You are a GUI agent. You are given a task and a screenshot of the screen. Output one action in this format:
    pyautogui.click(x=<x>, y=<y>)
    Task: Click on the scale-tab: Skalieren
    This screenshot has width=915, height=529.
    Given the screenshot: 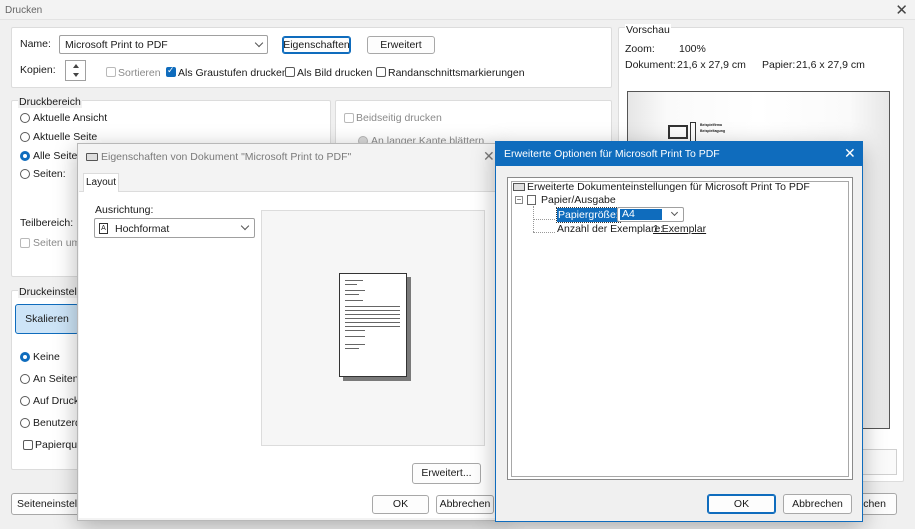 What is the action you would take?
    pyautogui.click(x=47, y=319)
    